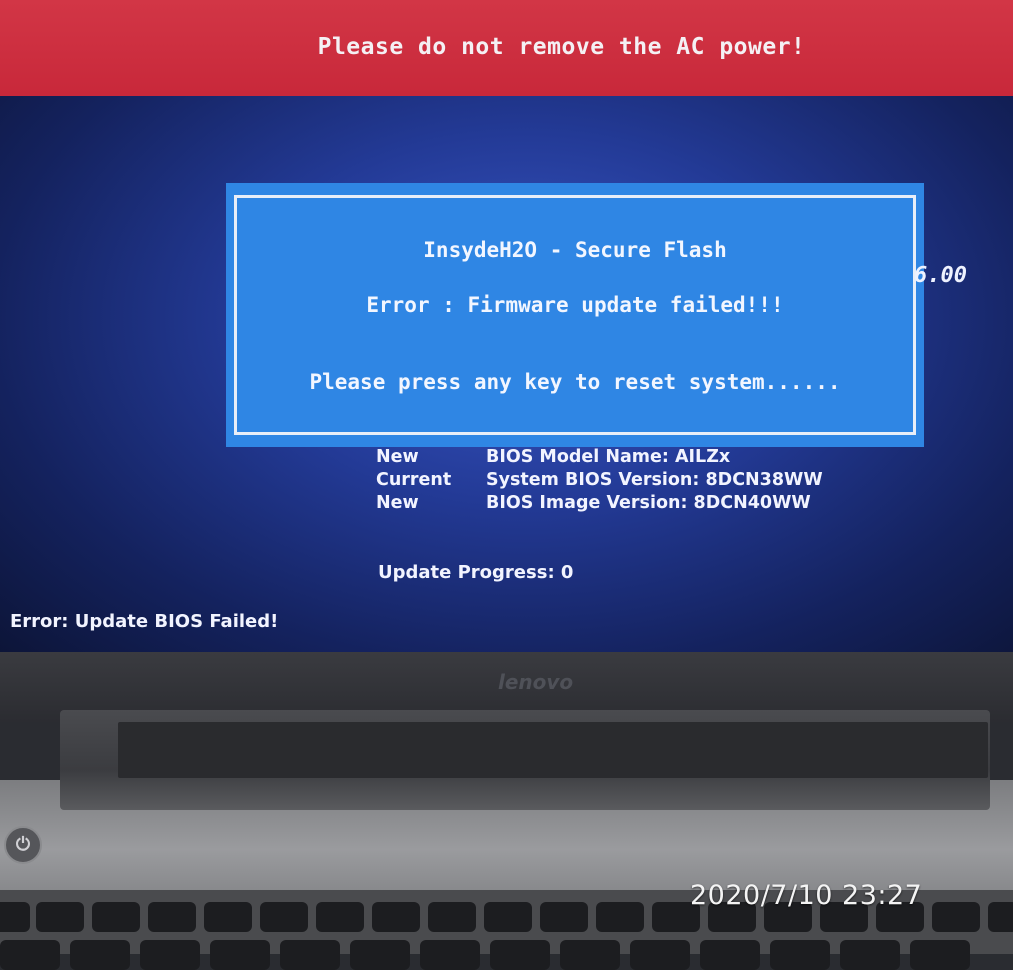 This screenshot has width=1013, height=970. I want to click on row-text: BIOS Image Version: 8DCN40WW, so click(648, 503).